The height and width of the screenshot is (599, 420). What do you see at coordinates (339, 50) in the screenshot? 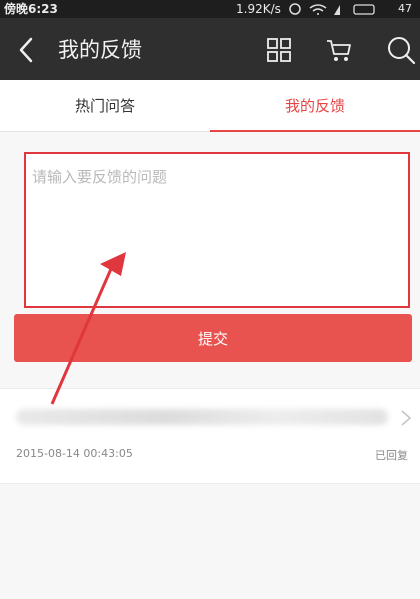
I see `cart-icon` at bounding box center [339, 50].